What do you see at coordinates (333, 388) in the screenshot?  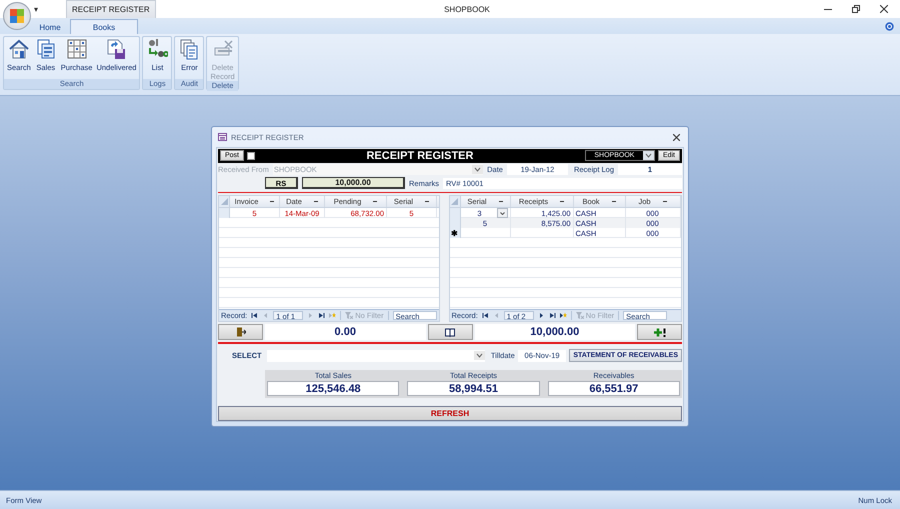 I see `summary-value: 125,546.48` at bounding box center [333, 388].